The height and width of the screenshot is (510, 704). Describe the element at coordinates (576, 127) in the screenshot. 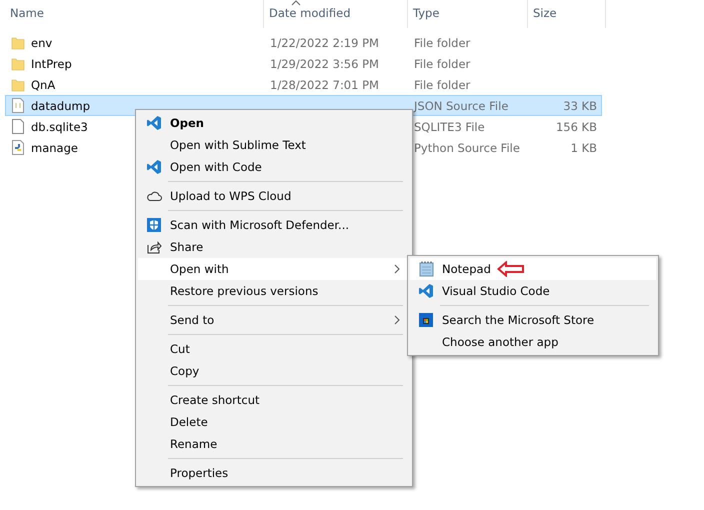

I see `file-size: 156 KB` at that location.